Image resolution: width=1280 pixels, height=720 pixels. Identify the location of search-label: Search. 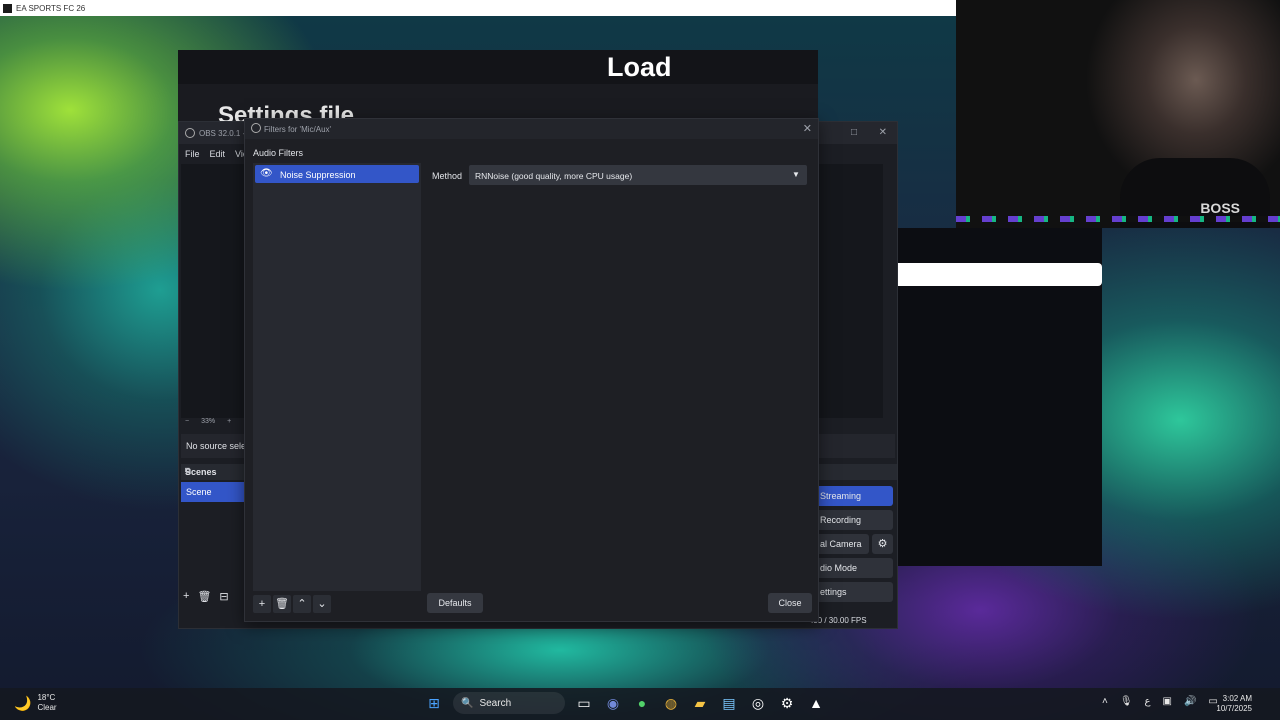
(495, 703).